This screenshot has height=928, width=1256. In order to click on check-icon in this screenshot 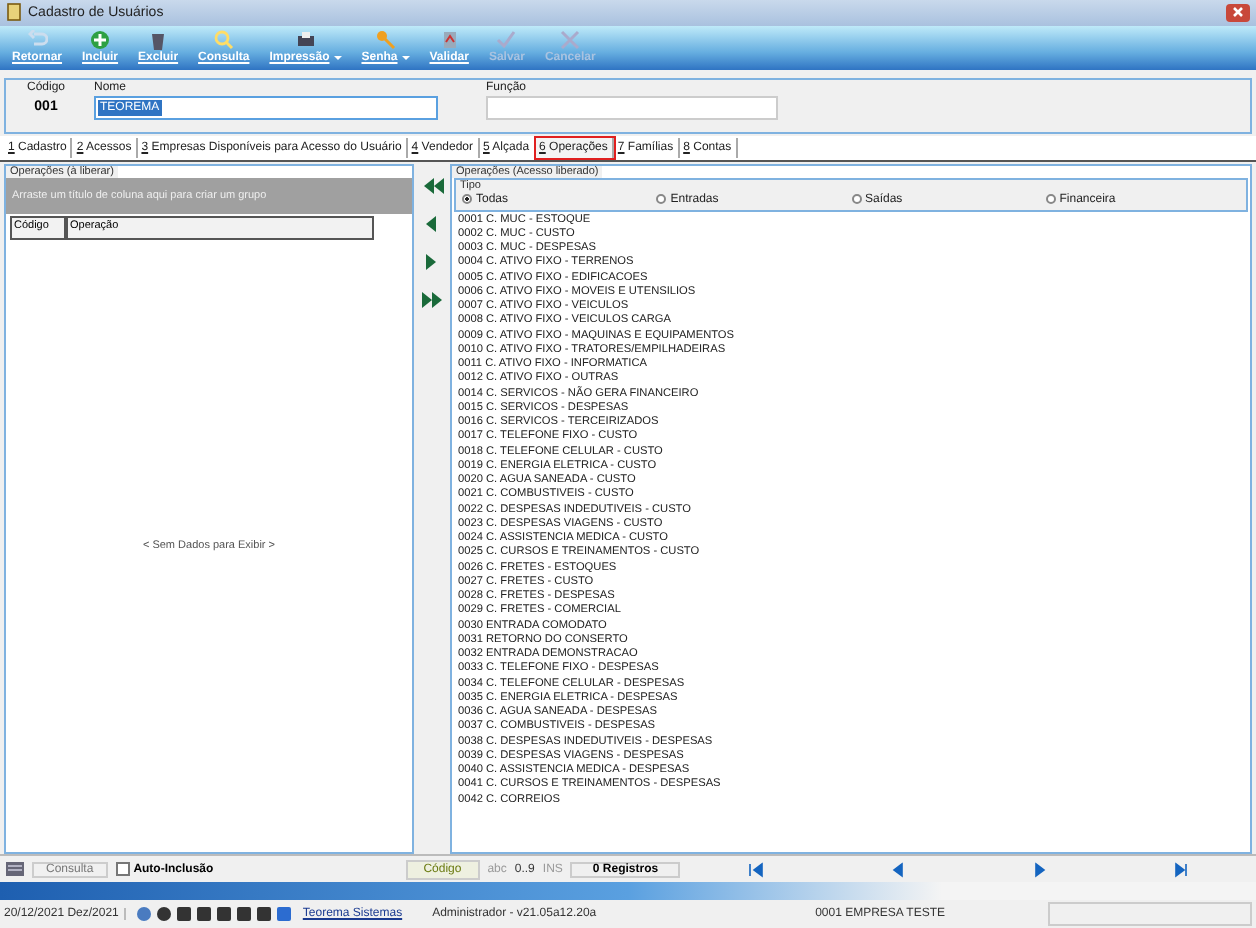, I will do `click(506, 40)`.